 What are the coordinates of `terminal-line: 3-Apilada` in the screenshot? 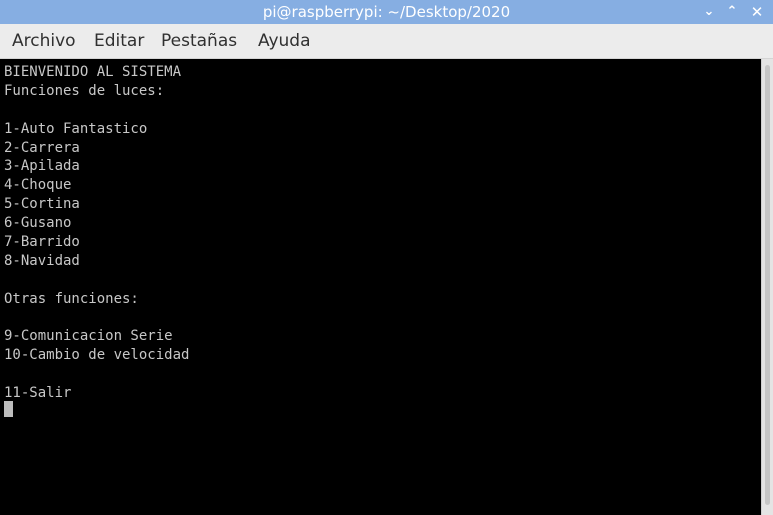 It's located at (42, 166).